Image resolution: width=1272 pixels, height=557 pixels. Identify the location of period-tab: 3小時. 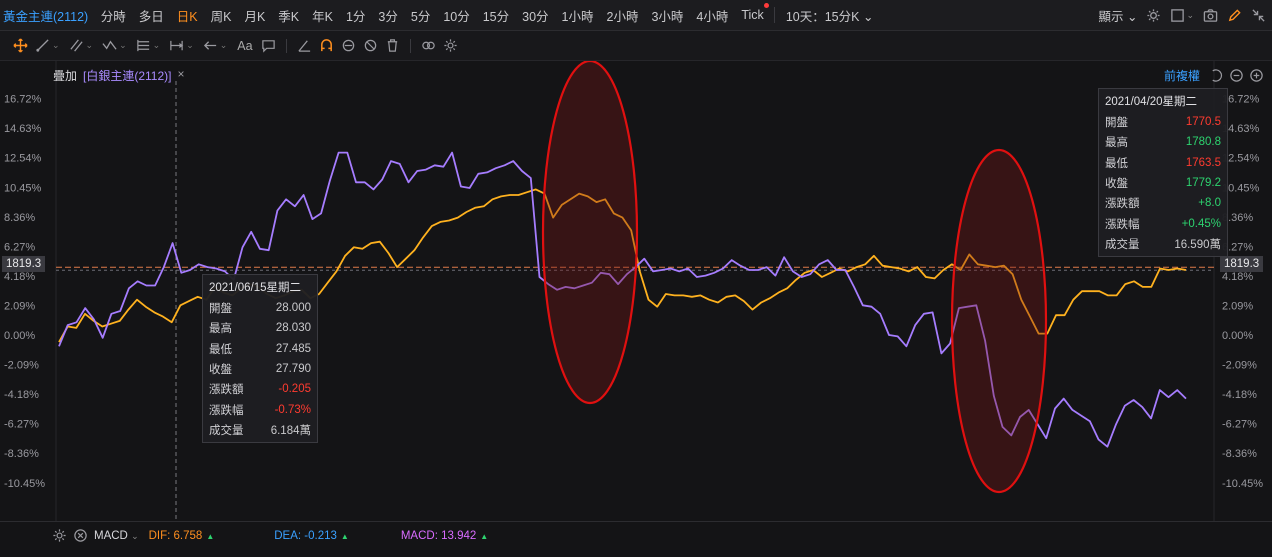
(667, 15).